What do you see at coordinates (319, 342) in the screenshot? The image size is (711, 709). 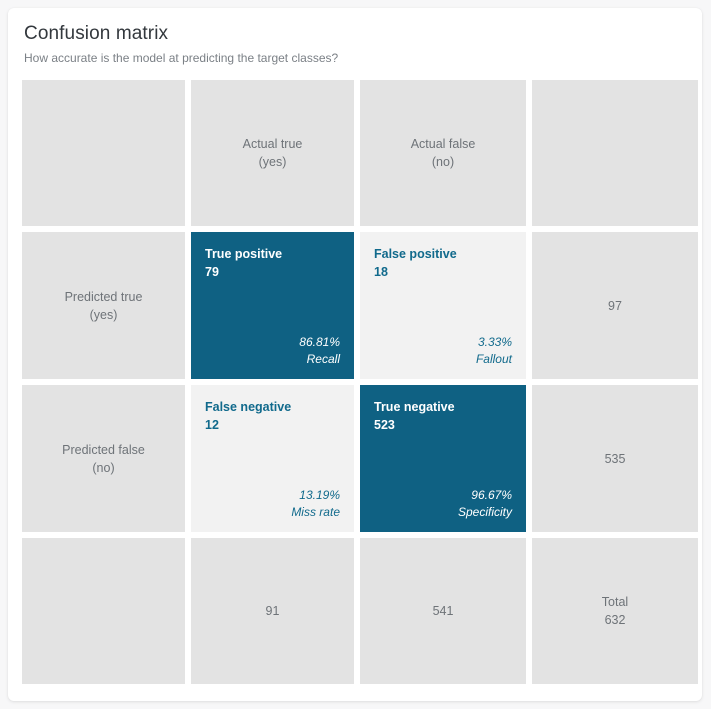 I see `cell-true-positive-percent: 86.81%` at bounding box center [319, 342].